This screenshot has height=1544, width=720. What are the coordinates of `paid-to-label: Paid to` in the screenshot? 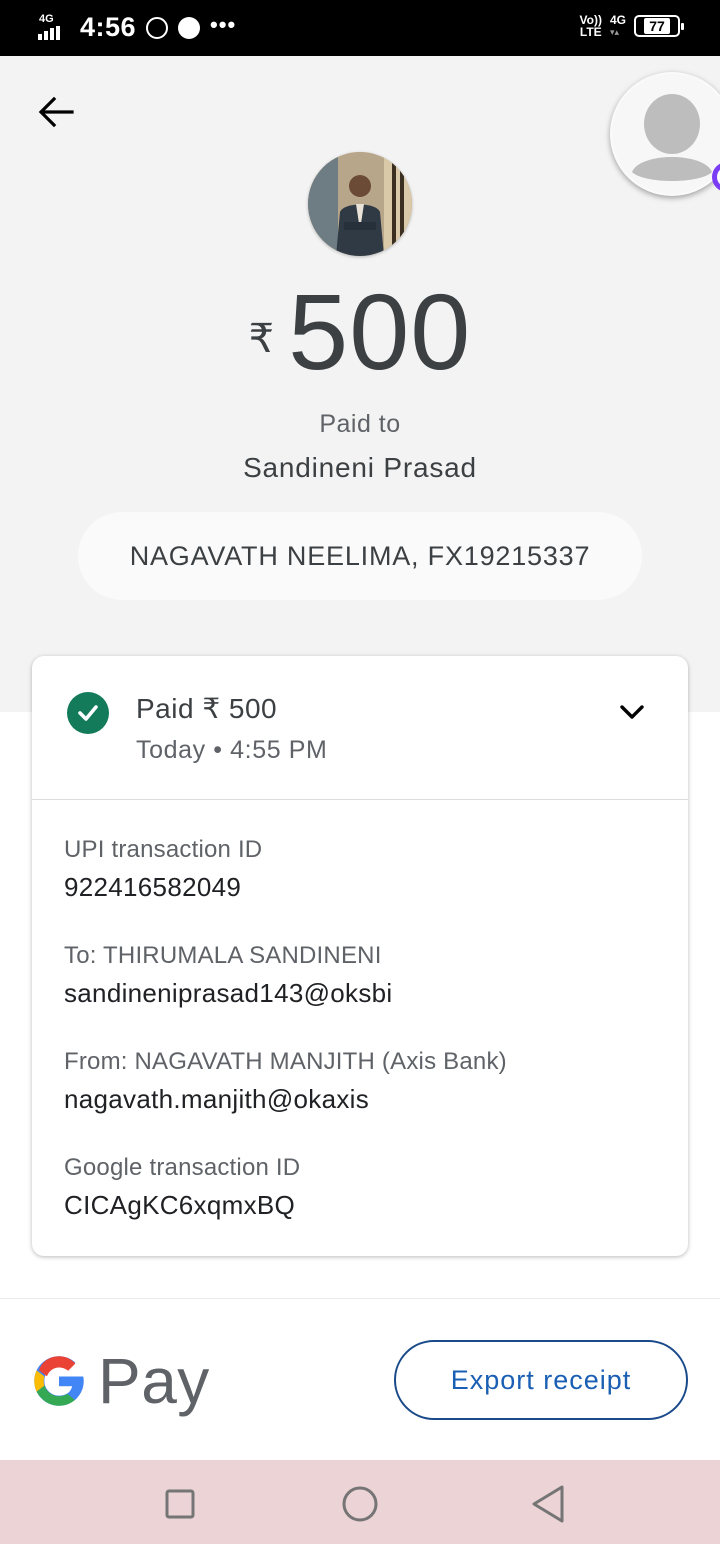 It's located at (360, 424).